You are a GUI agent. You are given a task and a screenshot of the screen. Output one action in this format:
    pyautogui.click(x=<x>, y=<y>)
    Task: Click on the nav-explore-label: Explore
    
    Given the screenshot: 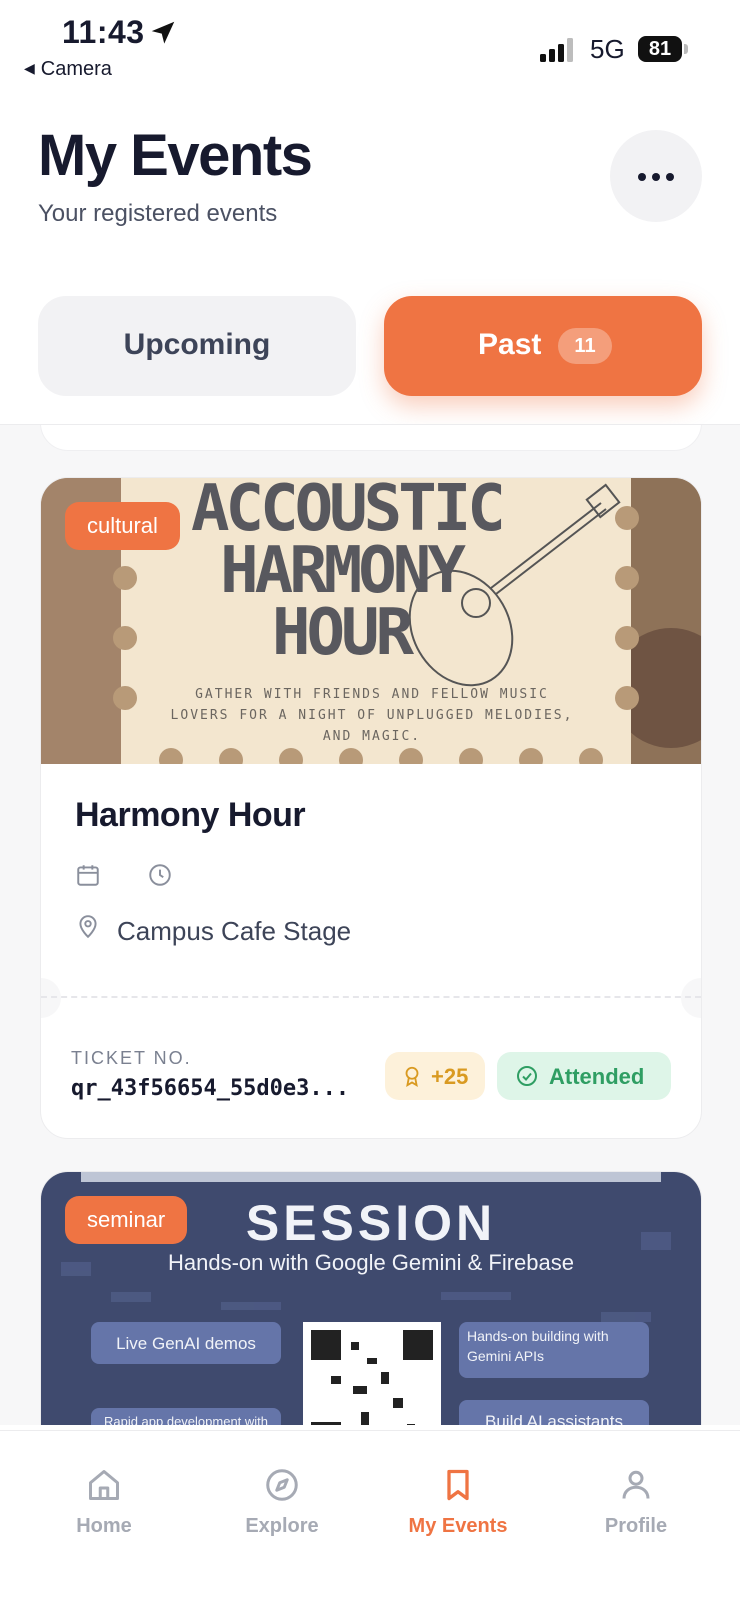 What is the action you would take?
    pyautogui.click(x=282, y=1526)
    